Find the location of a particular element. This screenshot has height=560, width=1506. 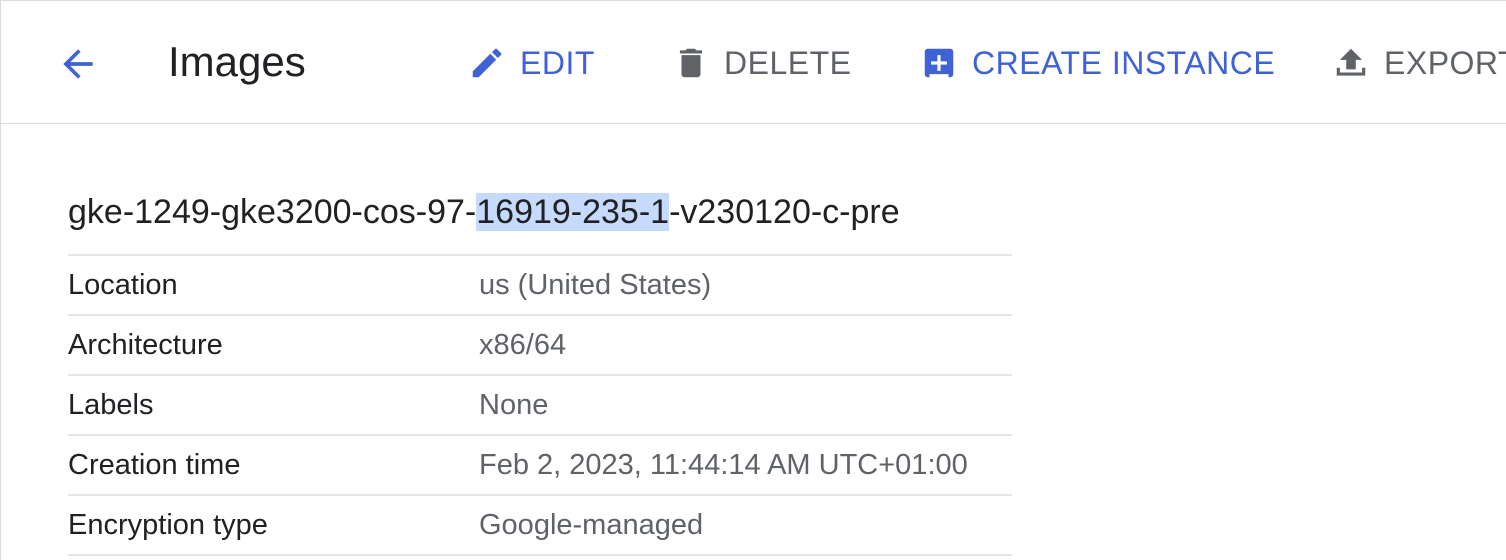

details-key: Labels is located at coordinates (111, 404).